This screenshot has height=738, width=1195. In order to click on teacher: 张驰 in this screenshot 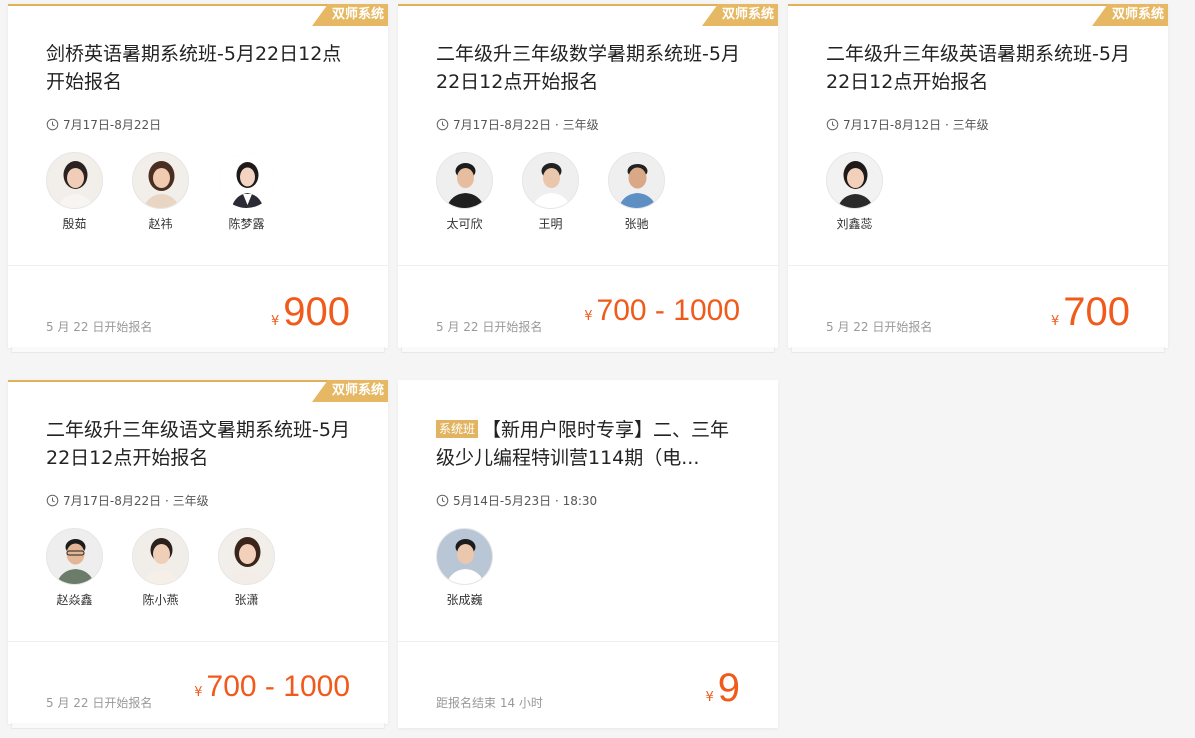, I will do `click(651, 192)`.